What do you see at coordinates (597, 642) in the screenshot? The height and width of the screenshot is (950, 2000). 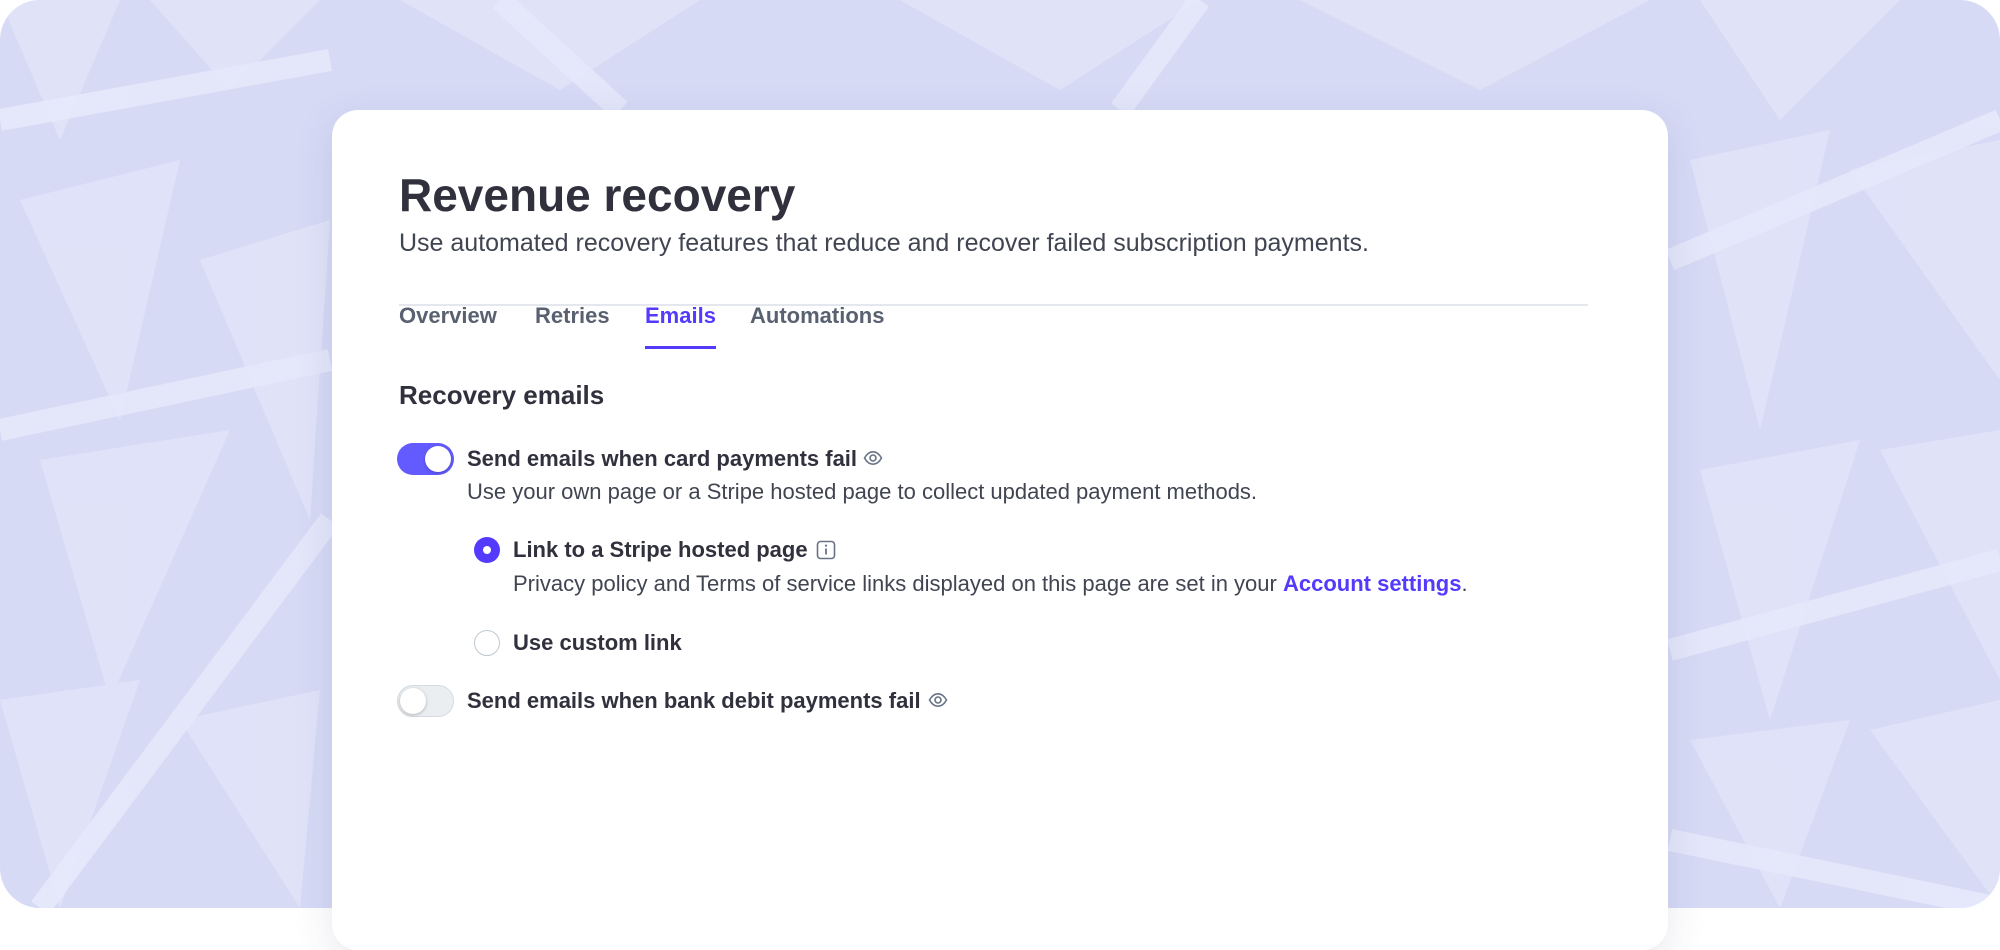 I see `custom-link-label: Use custom link` at bounding box center [597, 642].